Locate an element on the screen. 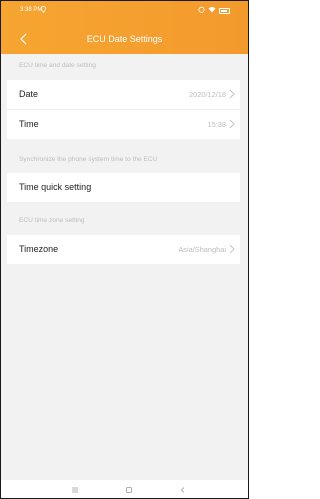 This screenshot has height=499, width=320. status-icons is located at coordinates (214, 11).